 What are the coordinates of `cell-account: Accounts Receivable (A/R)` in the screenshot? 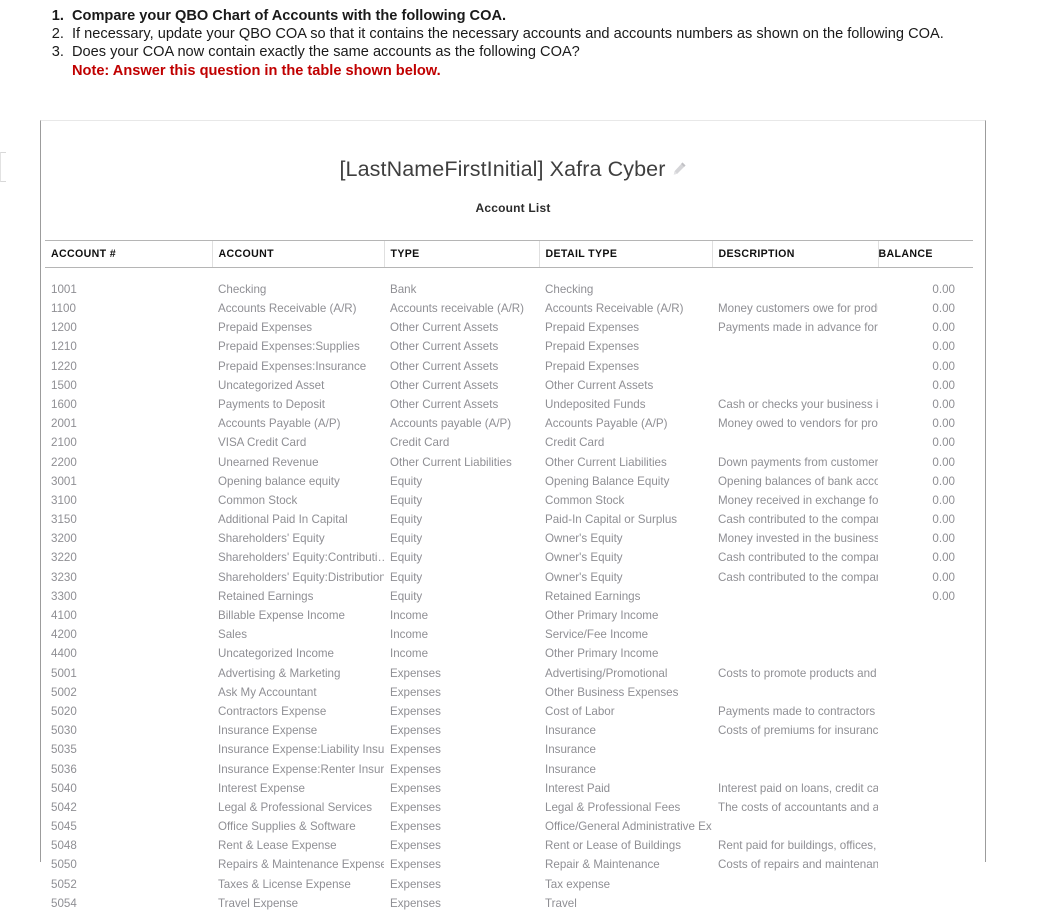 It's located at (298, 308).